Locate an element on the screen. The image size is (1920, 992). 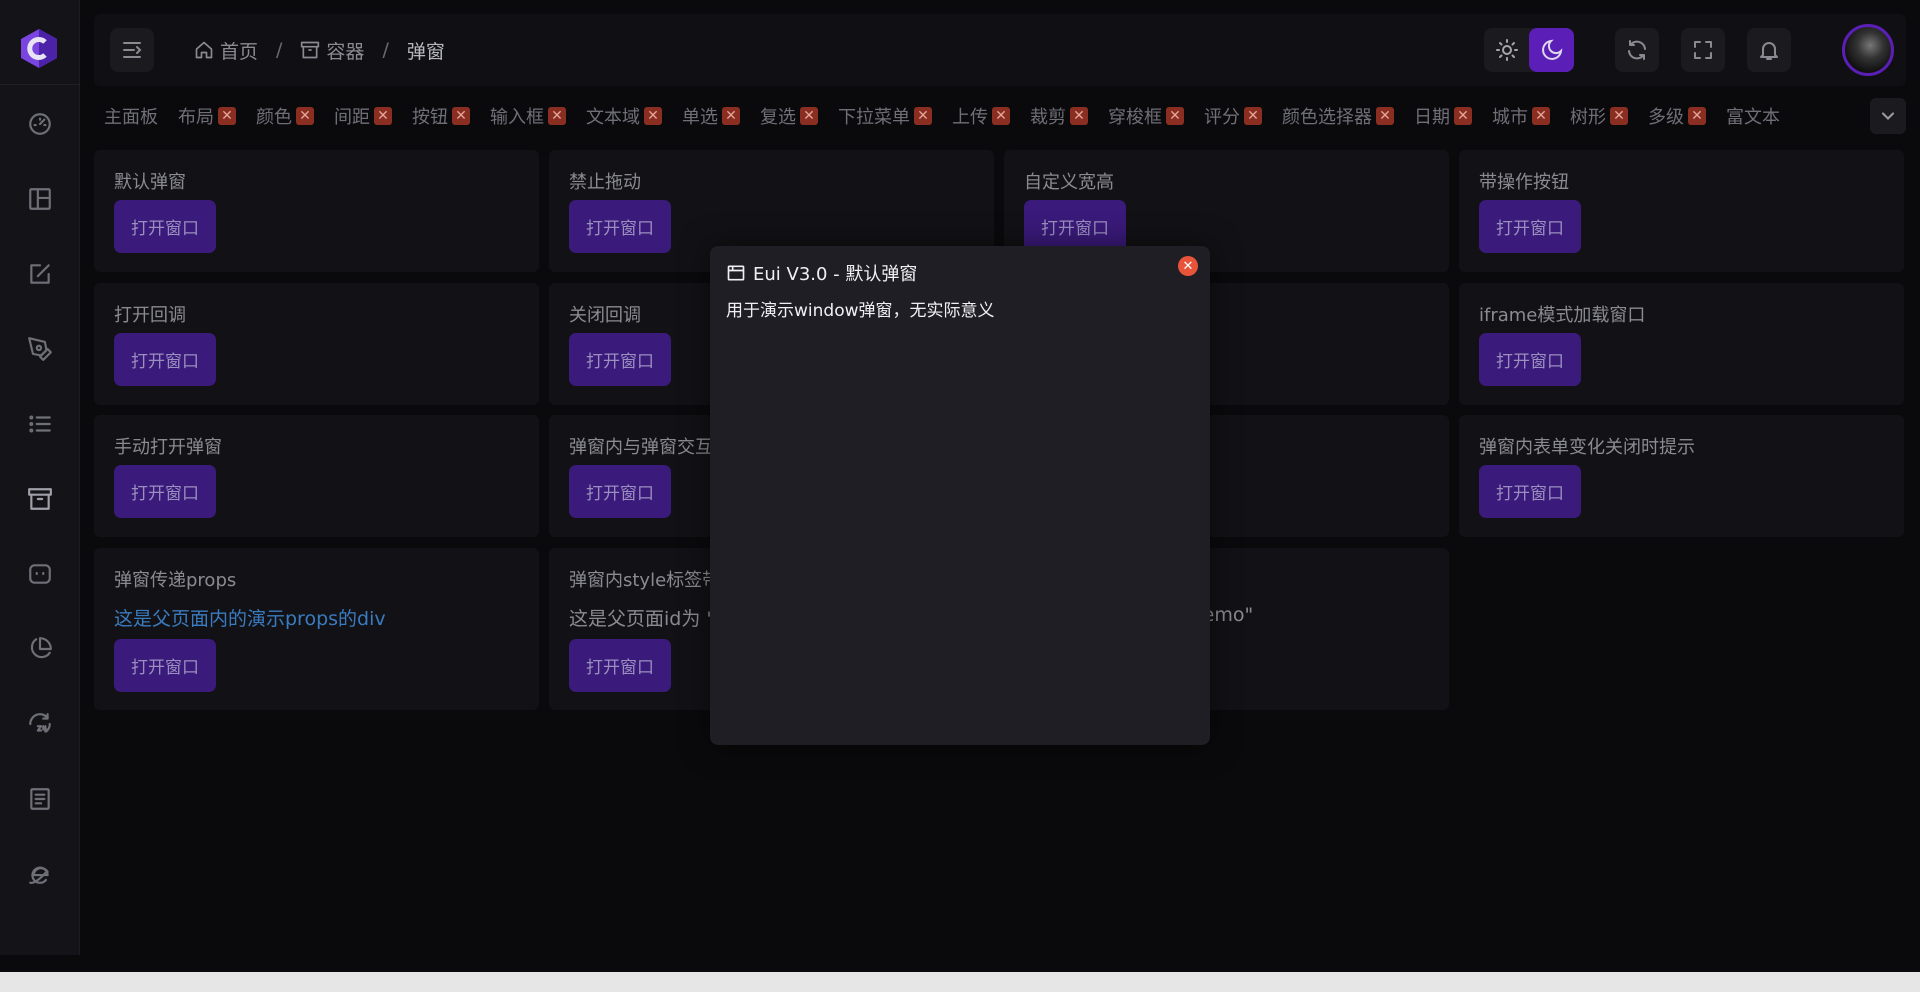
card-title: 弹窗内与弹窗交互 is located at coordinates (641, 447).